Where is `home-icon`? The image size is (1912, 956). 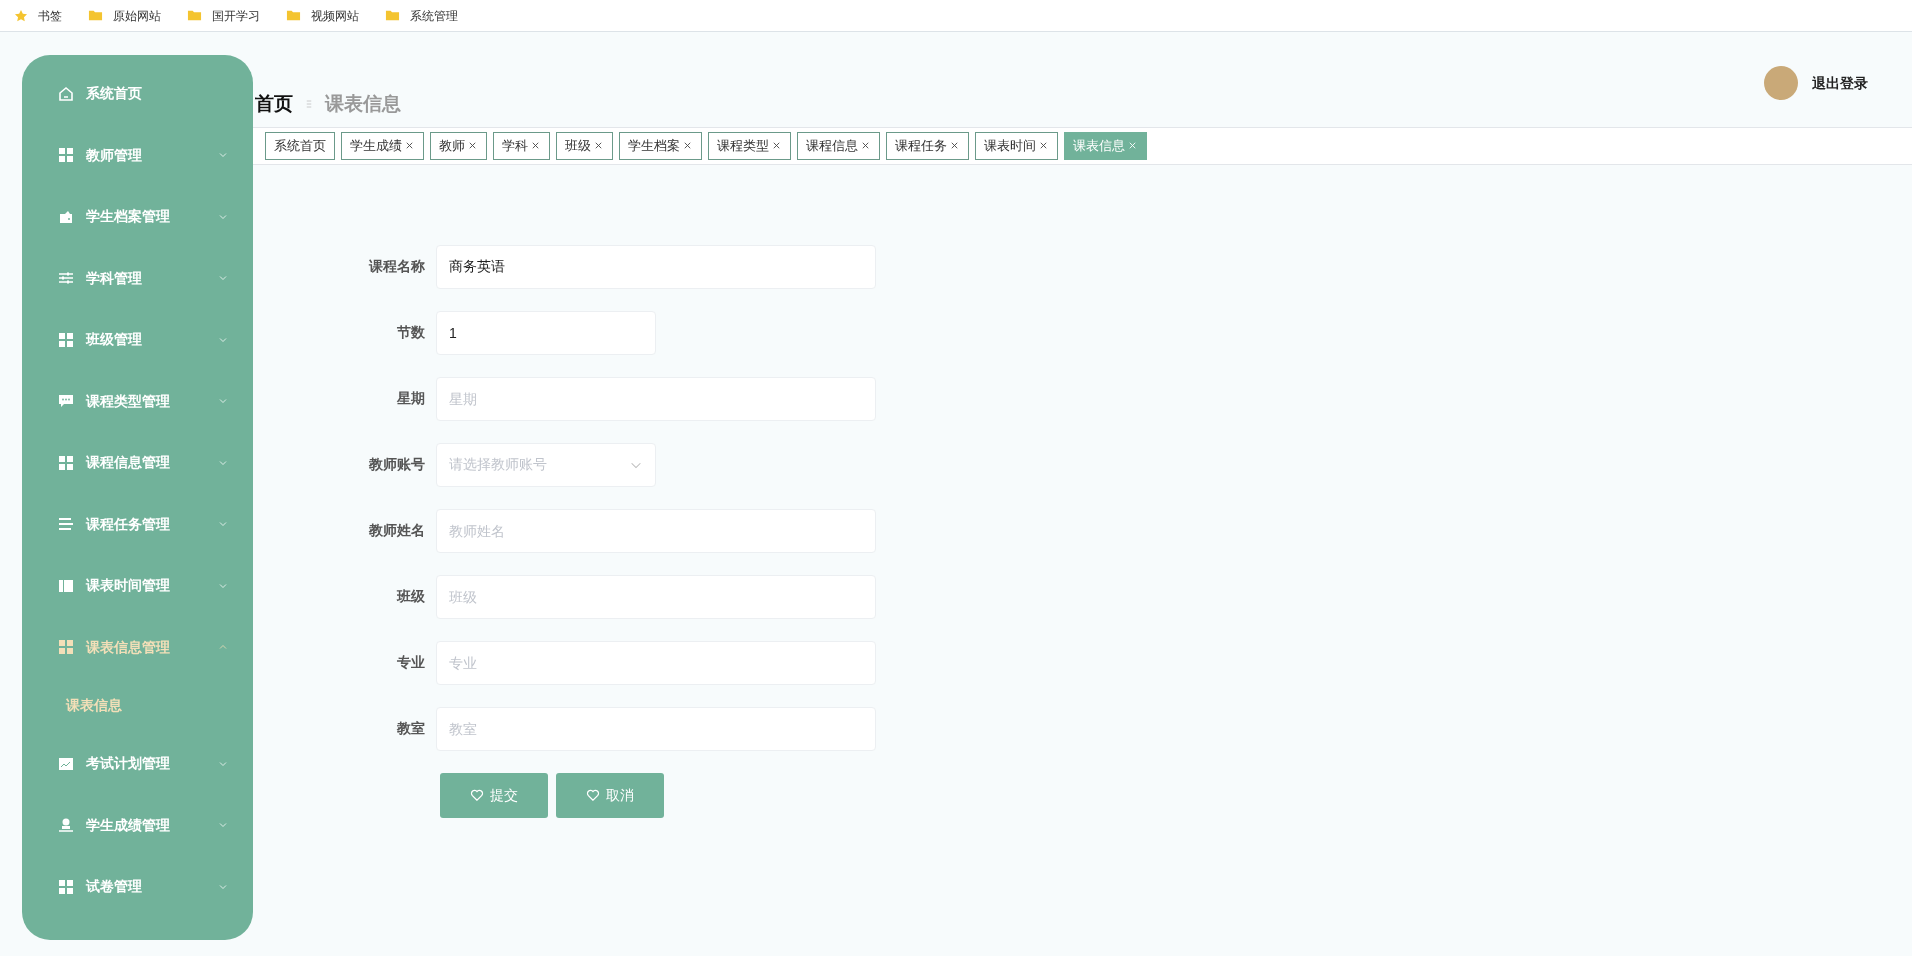
home-icon is located at coordinates (66, 93).